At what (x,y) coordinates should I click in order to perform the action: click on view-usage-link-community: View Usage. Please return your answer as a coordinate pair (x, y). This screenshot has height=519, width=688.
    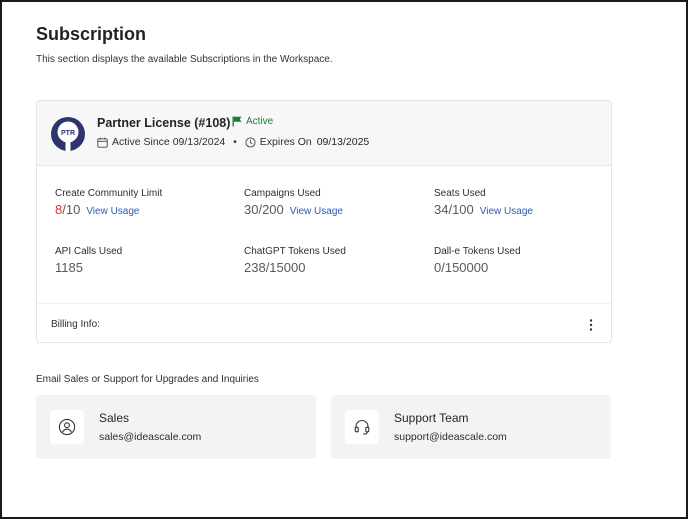
    Looking at the image, I should click on (112, 211).